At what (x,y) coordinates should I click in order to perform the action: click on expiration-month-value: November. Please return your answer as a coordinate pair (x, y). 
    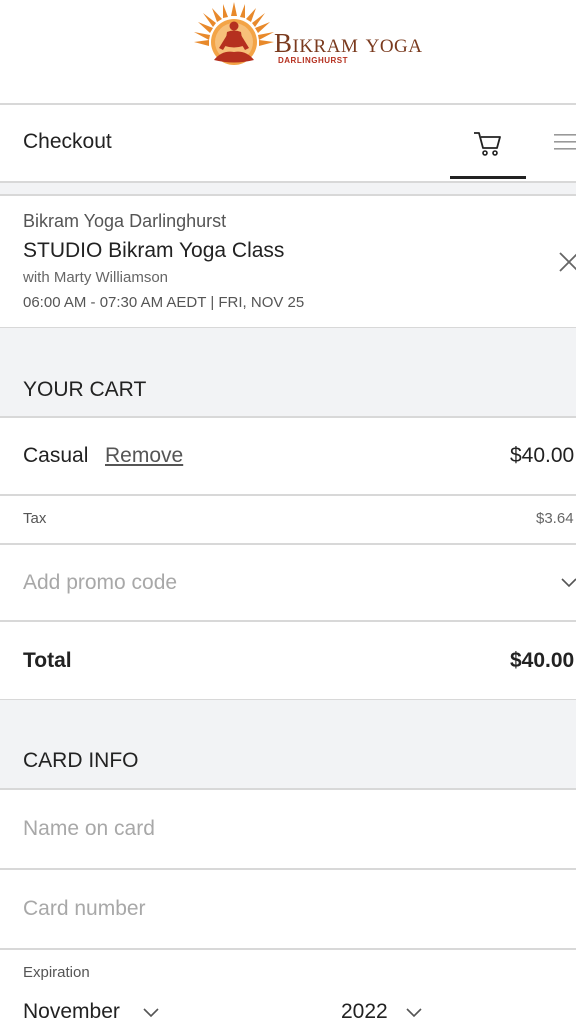
    Looking at the image, I should click on (71, 1011).